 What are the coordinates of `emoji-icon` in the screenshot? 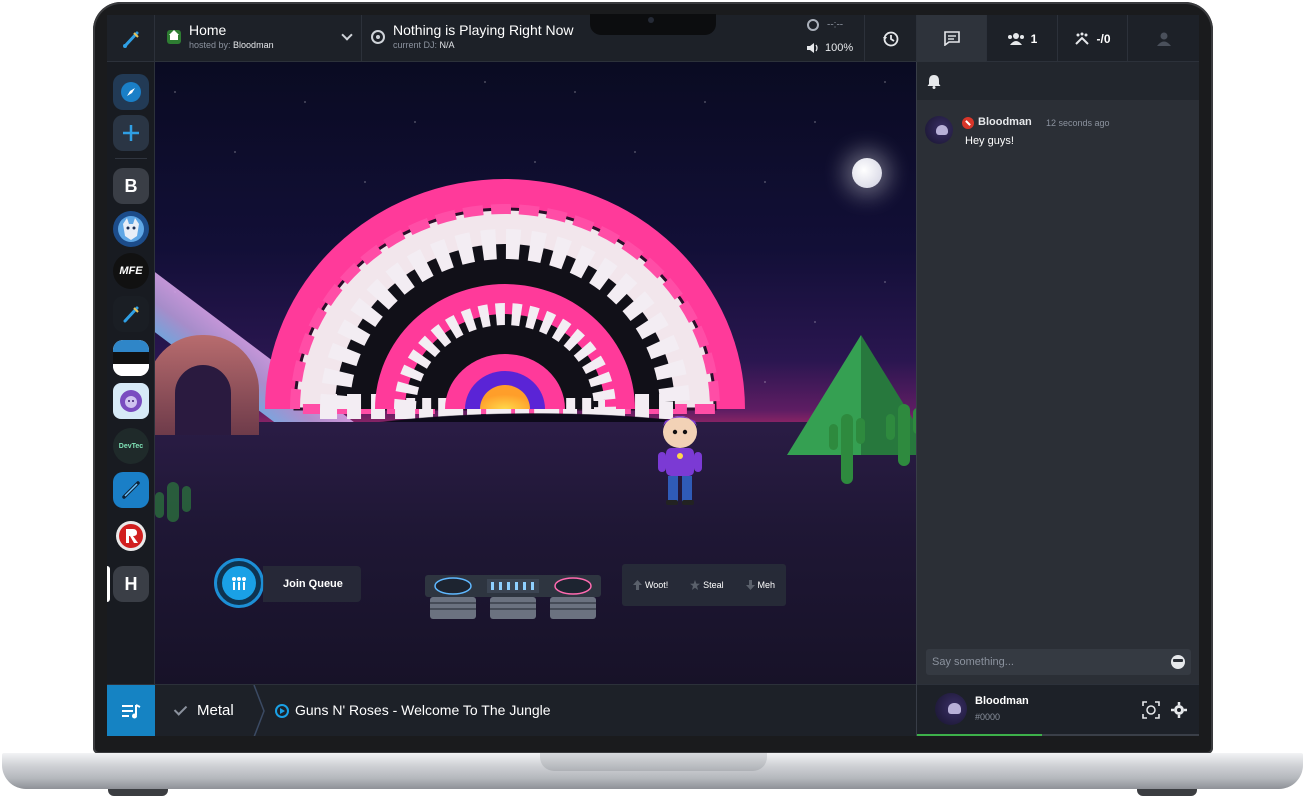 It's located at (1178, 662).